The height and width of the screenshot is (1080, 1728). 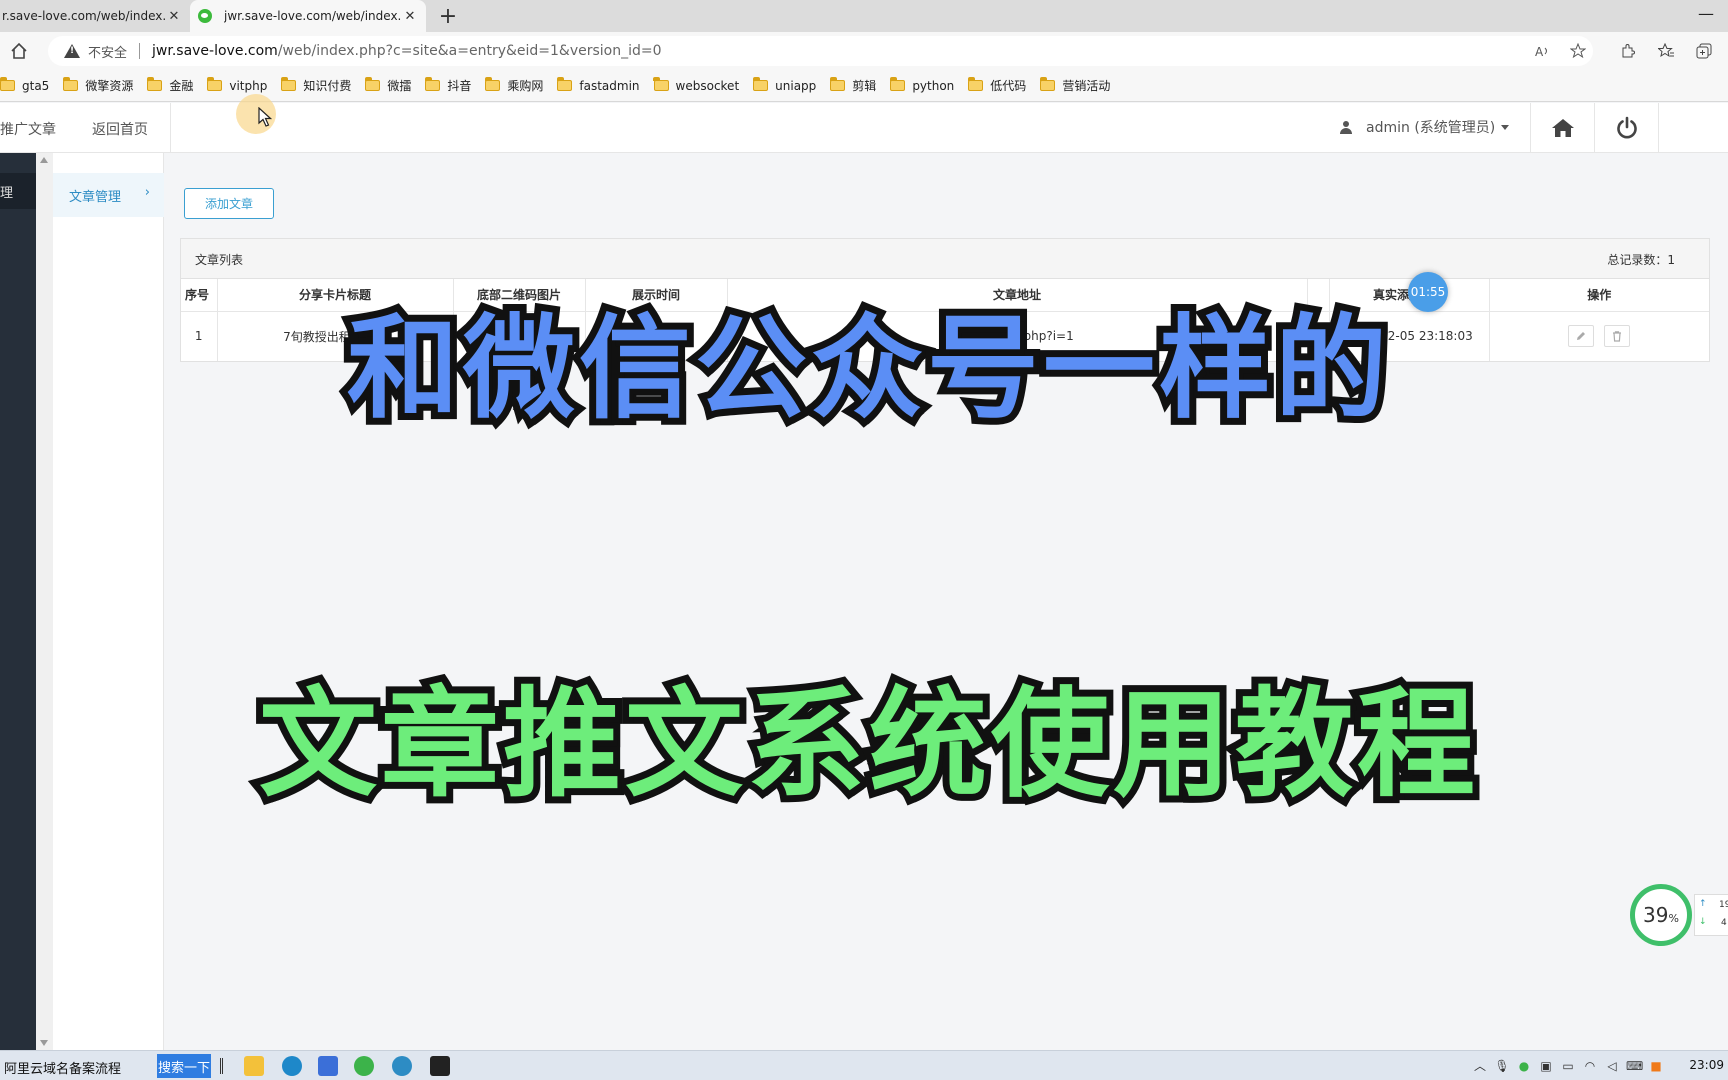 What do you see at coordinates (1704, 51) in the screenshot?
I see `collections-icon` at bounding box center [1704, 51].